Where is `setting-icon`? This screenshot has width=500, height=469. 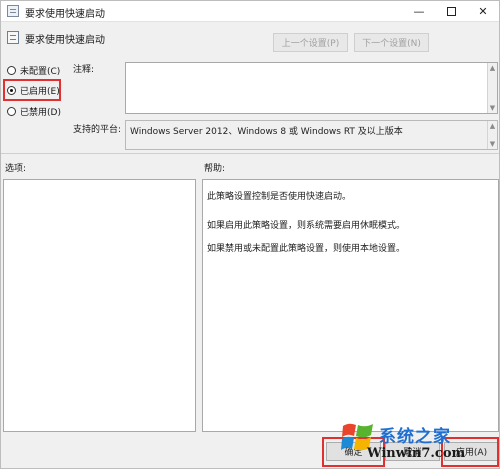
setting-icon is located at coordinates (13, 37).